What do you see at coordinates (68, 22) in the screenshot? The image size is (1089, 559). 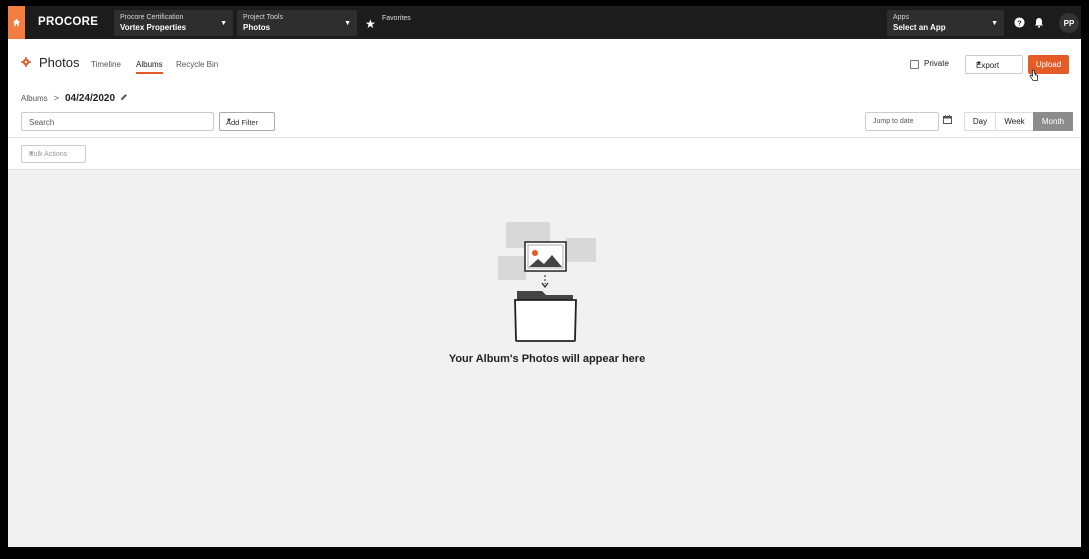 I see `procore-logo: PROCORE` at bounding box center [68, 22].